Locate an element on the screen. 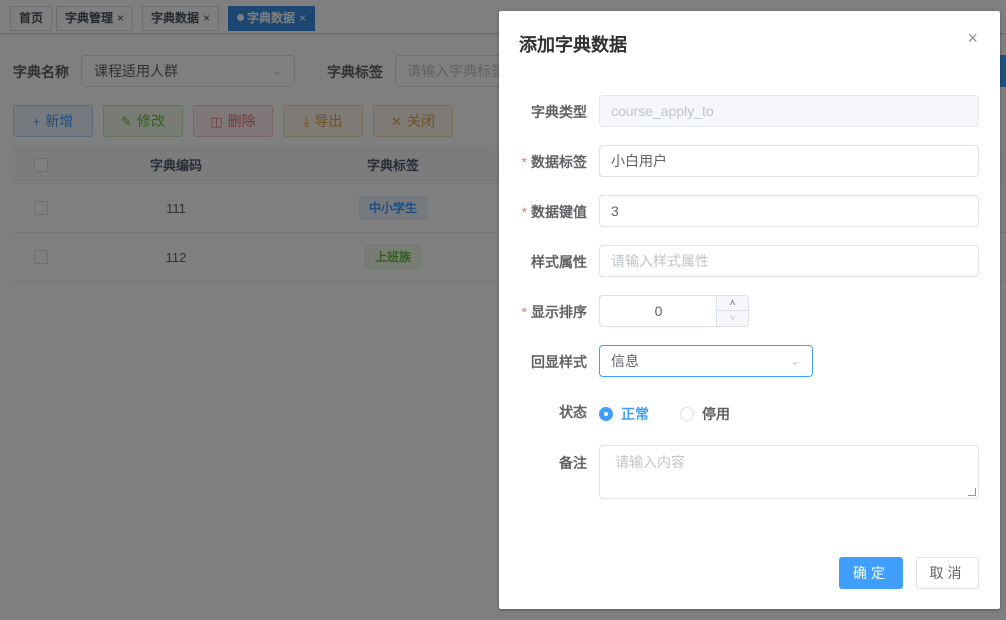 This screenshot has height=620, width=1006. remark-placeholder: 请输入内容 is located at coordinates (650, 462).